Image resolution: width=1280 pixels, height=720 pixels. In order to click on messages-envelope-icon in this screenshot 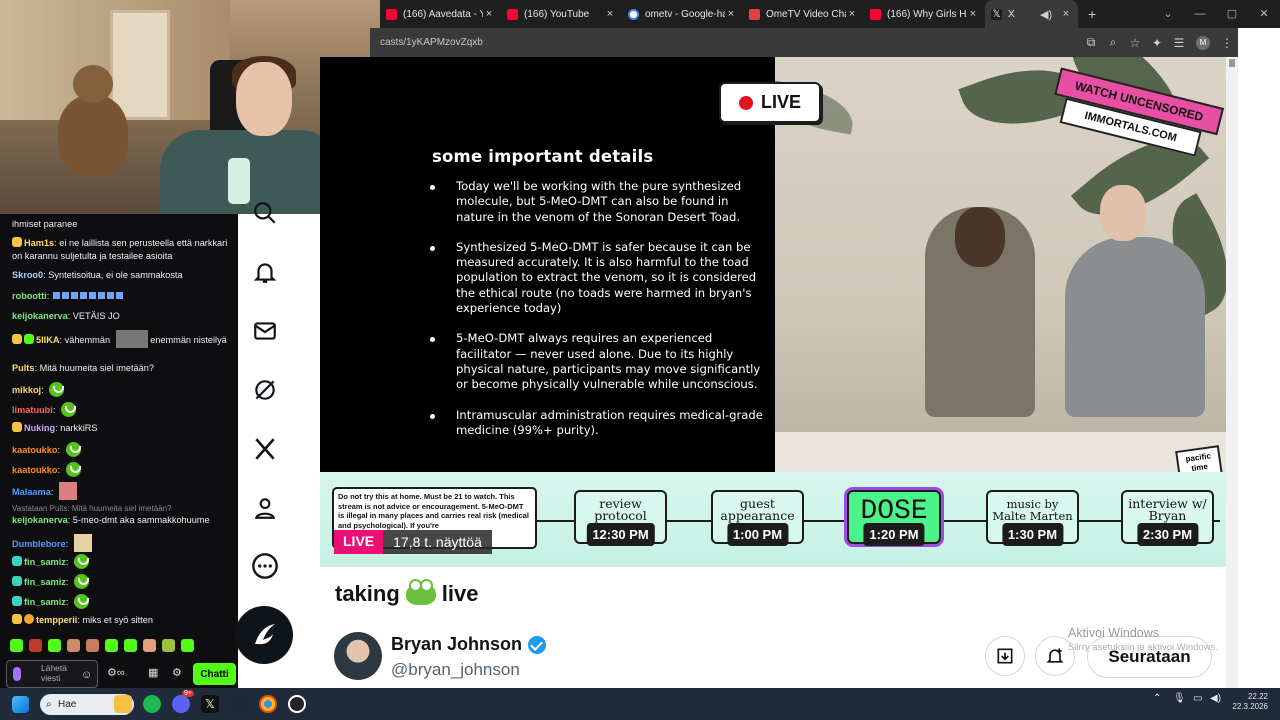, I will do `click(265, 331)`.